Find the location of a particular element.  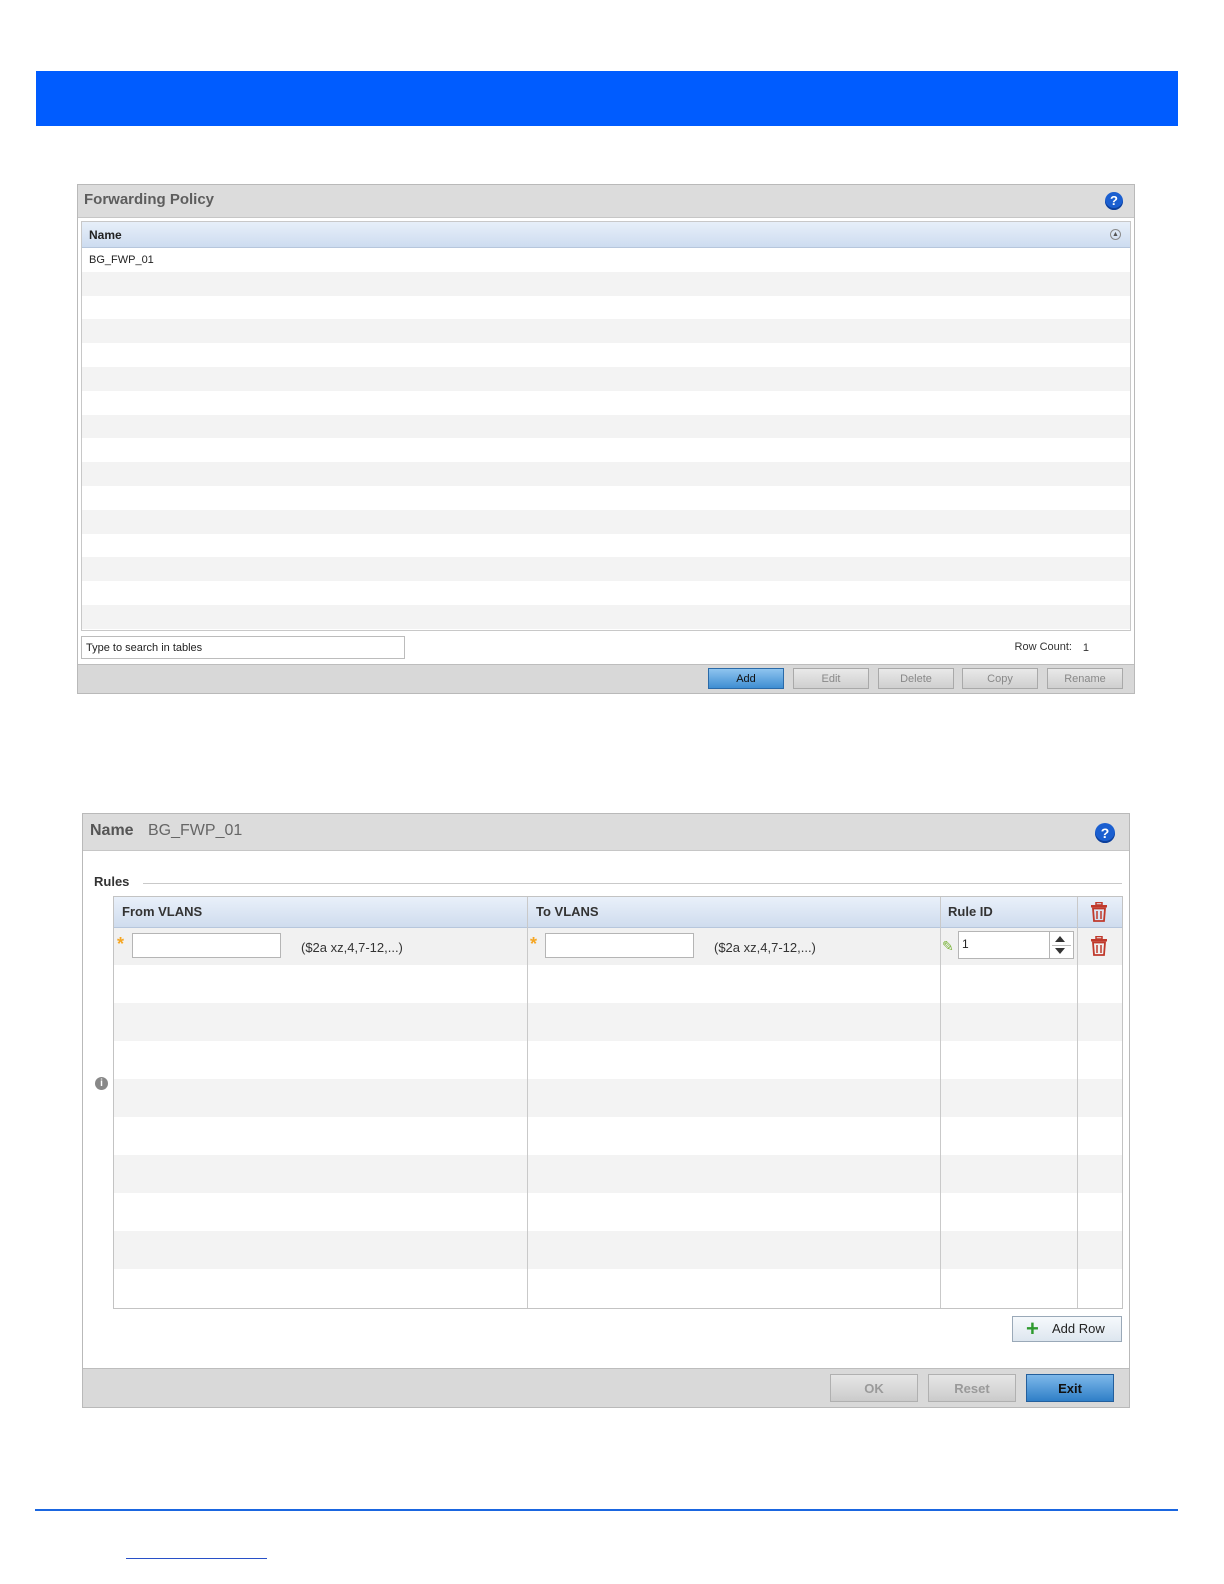

delete-row-icon is located at coordinates (1099, 946).